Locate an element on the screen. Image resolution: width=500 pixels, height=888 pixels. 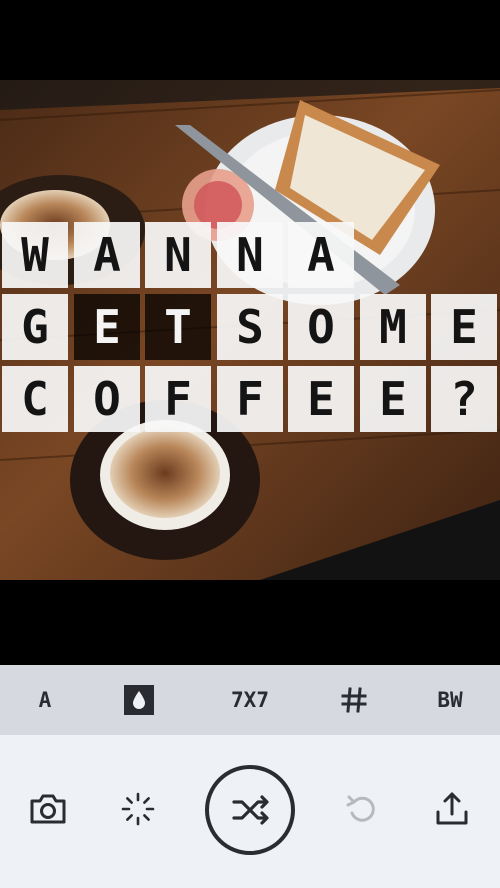
drop-icon is located at coordinates (139, 700).